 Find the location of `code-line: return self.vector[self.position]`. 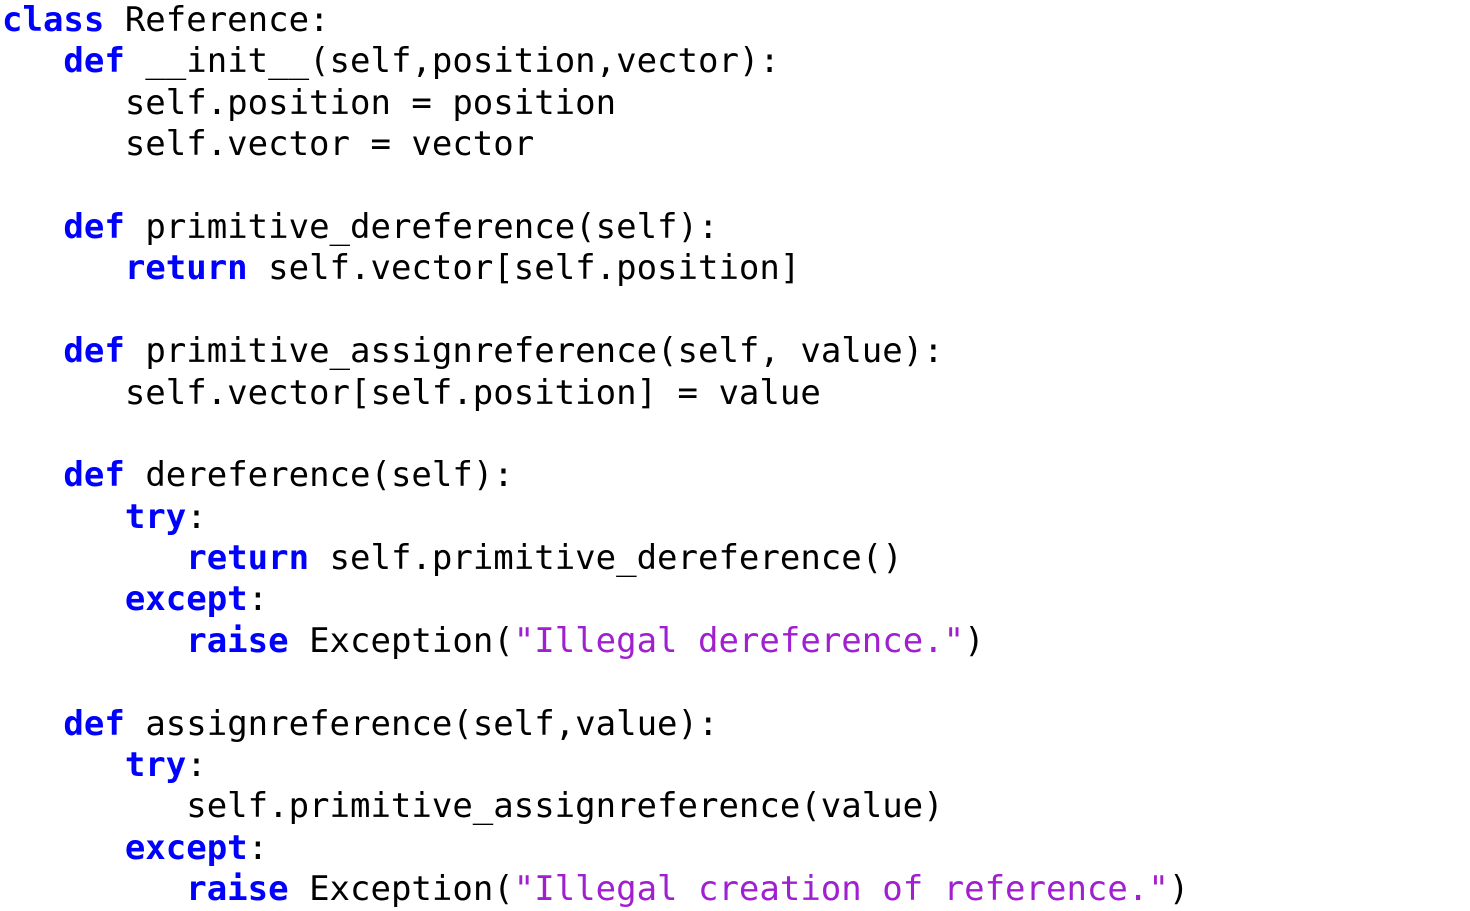

code-line: return self.vector[self.position] is located at coordinates (735, 268).